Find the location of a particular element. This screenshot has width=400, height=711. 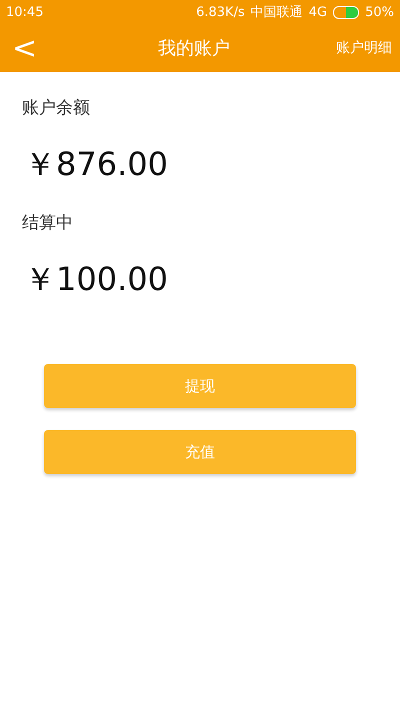

battery-percent: 50% is located at coordinates (379, 12).